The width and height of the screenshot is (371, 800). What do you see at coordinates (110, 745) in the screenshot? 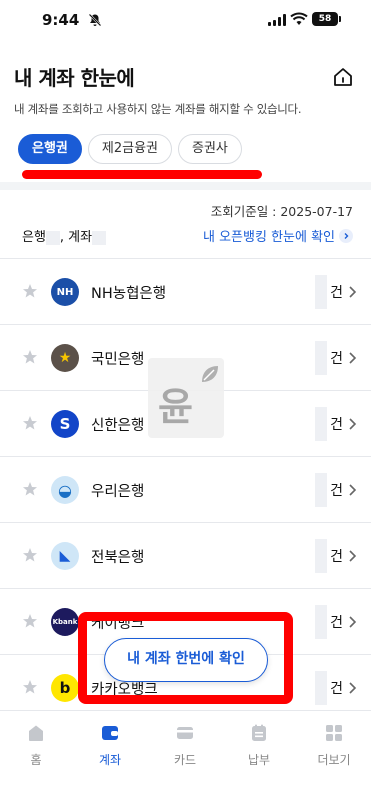
I see `tab-account: 계좌` at bounding box center [110, 745].